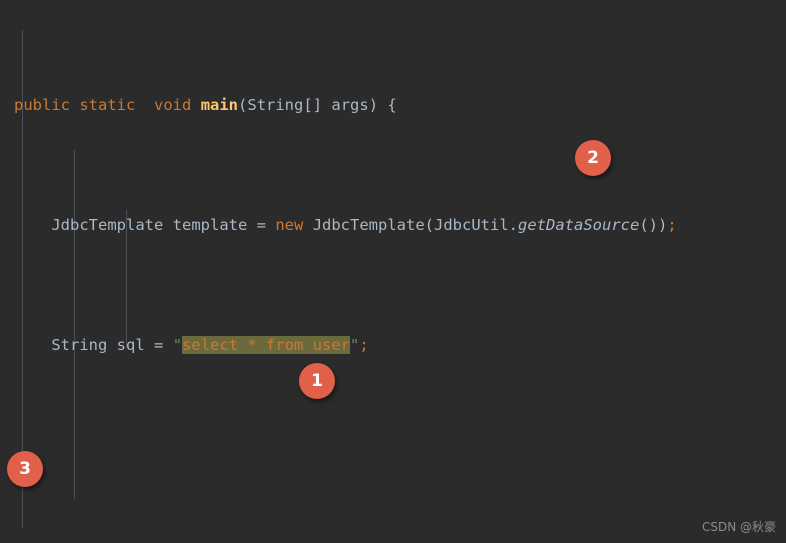  I want to click on code-line-4-blank, so click(393, 465).